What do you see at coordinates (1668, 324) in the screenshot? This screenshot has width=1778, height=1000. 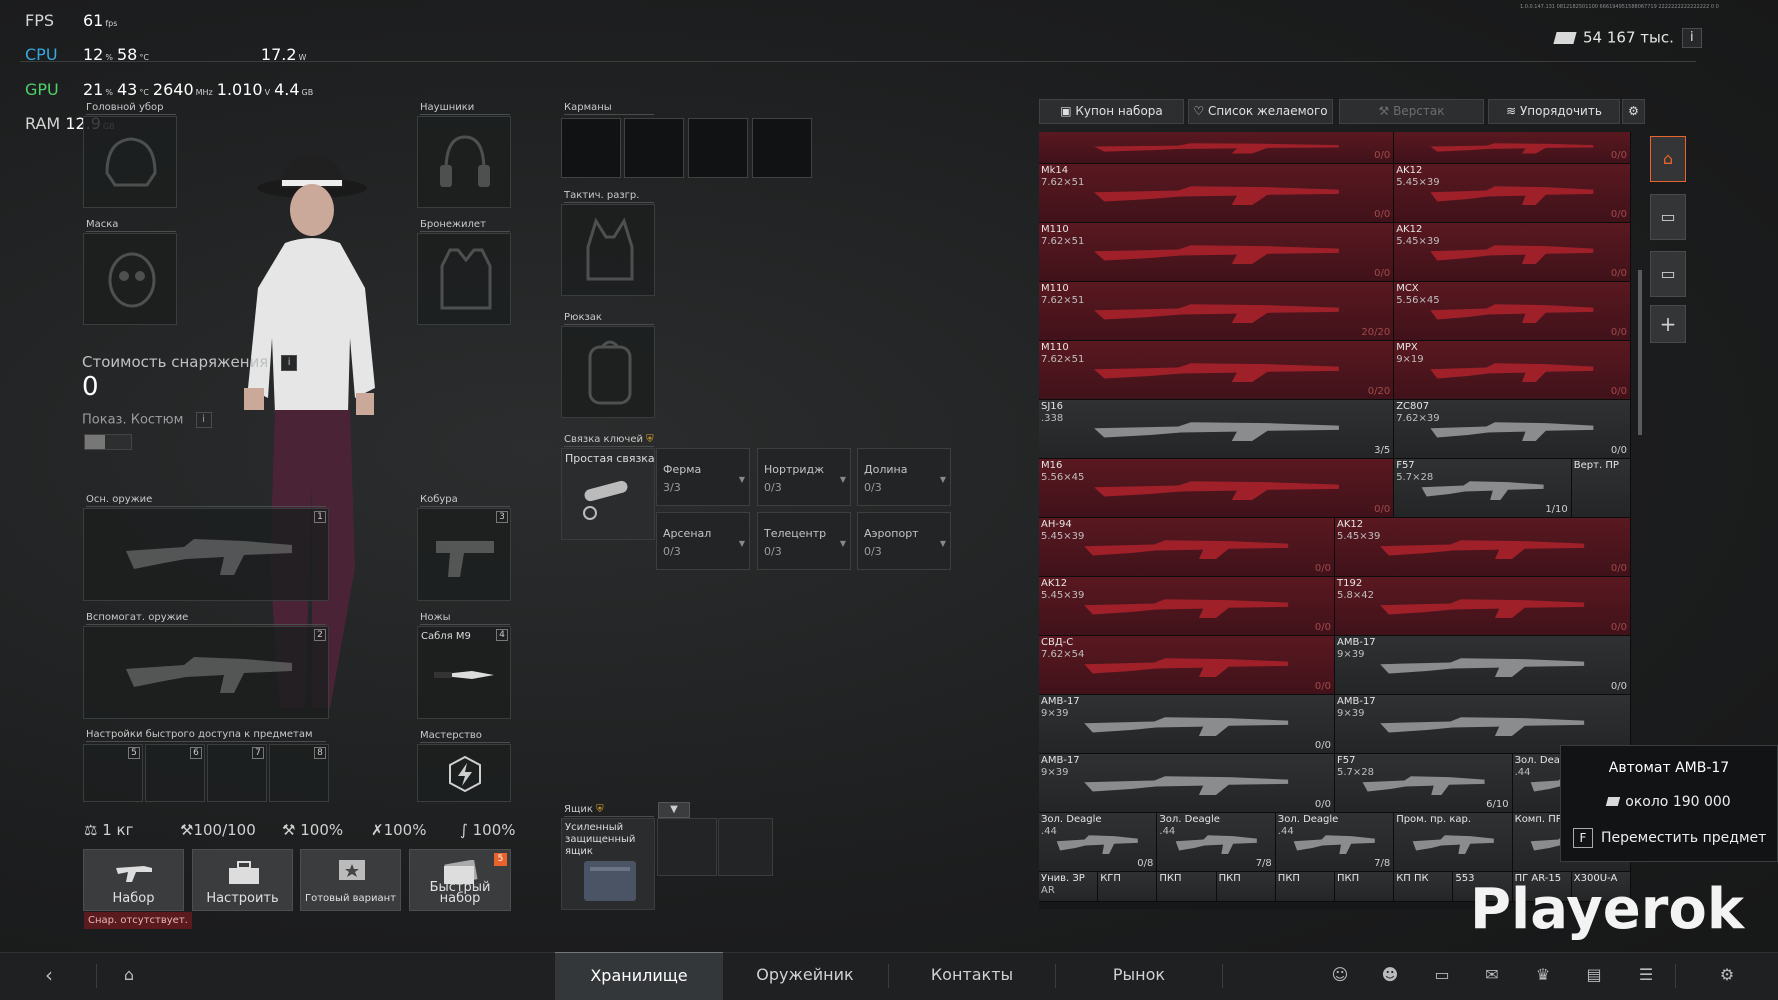 I see `add-tab-button: +` at bounding box center [1668, 324].